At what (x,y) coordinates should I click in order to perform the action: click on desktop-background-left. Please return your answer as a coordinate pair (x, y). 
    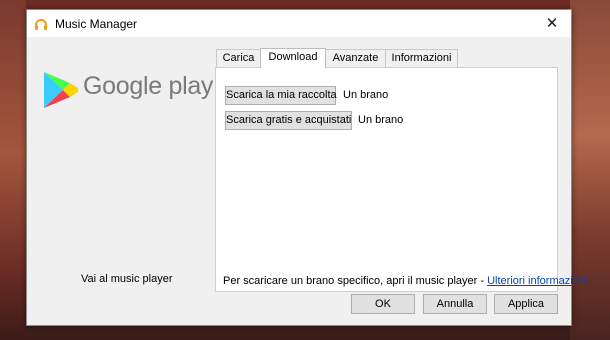
    Looking at the image, I should click on (13, 170).